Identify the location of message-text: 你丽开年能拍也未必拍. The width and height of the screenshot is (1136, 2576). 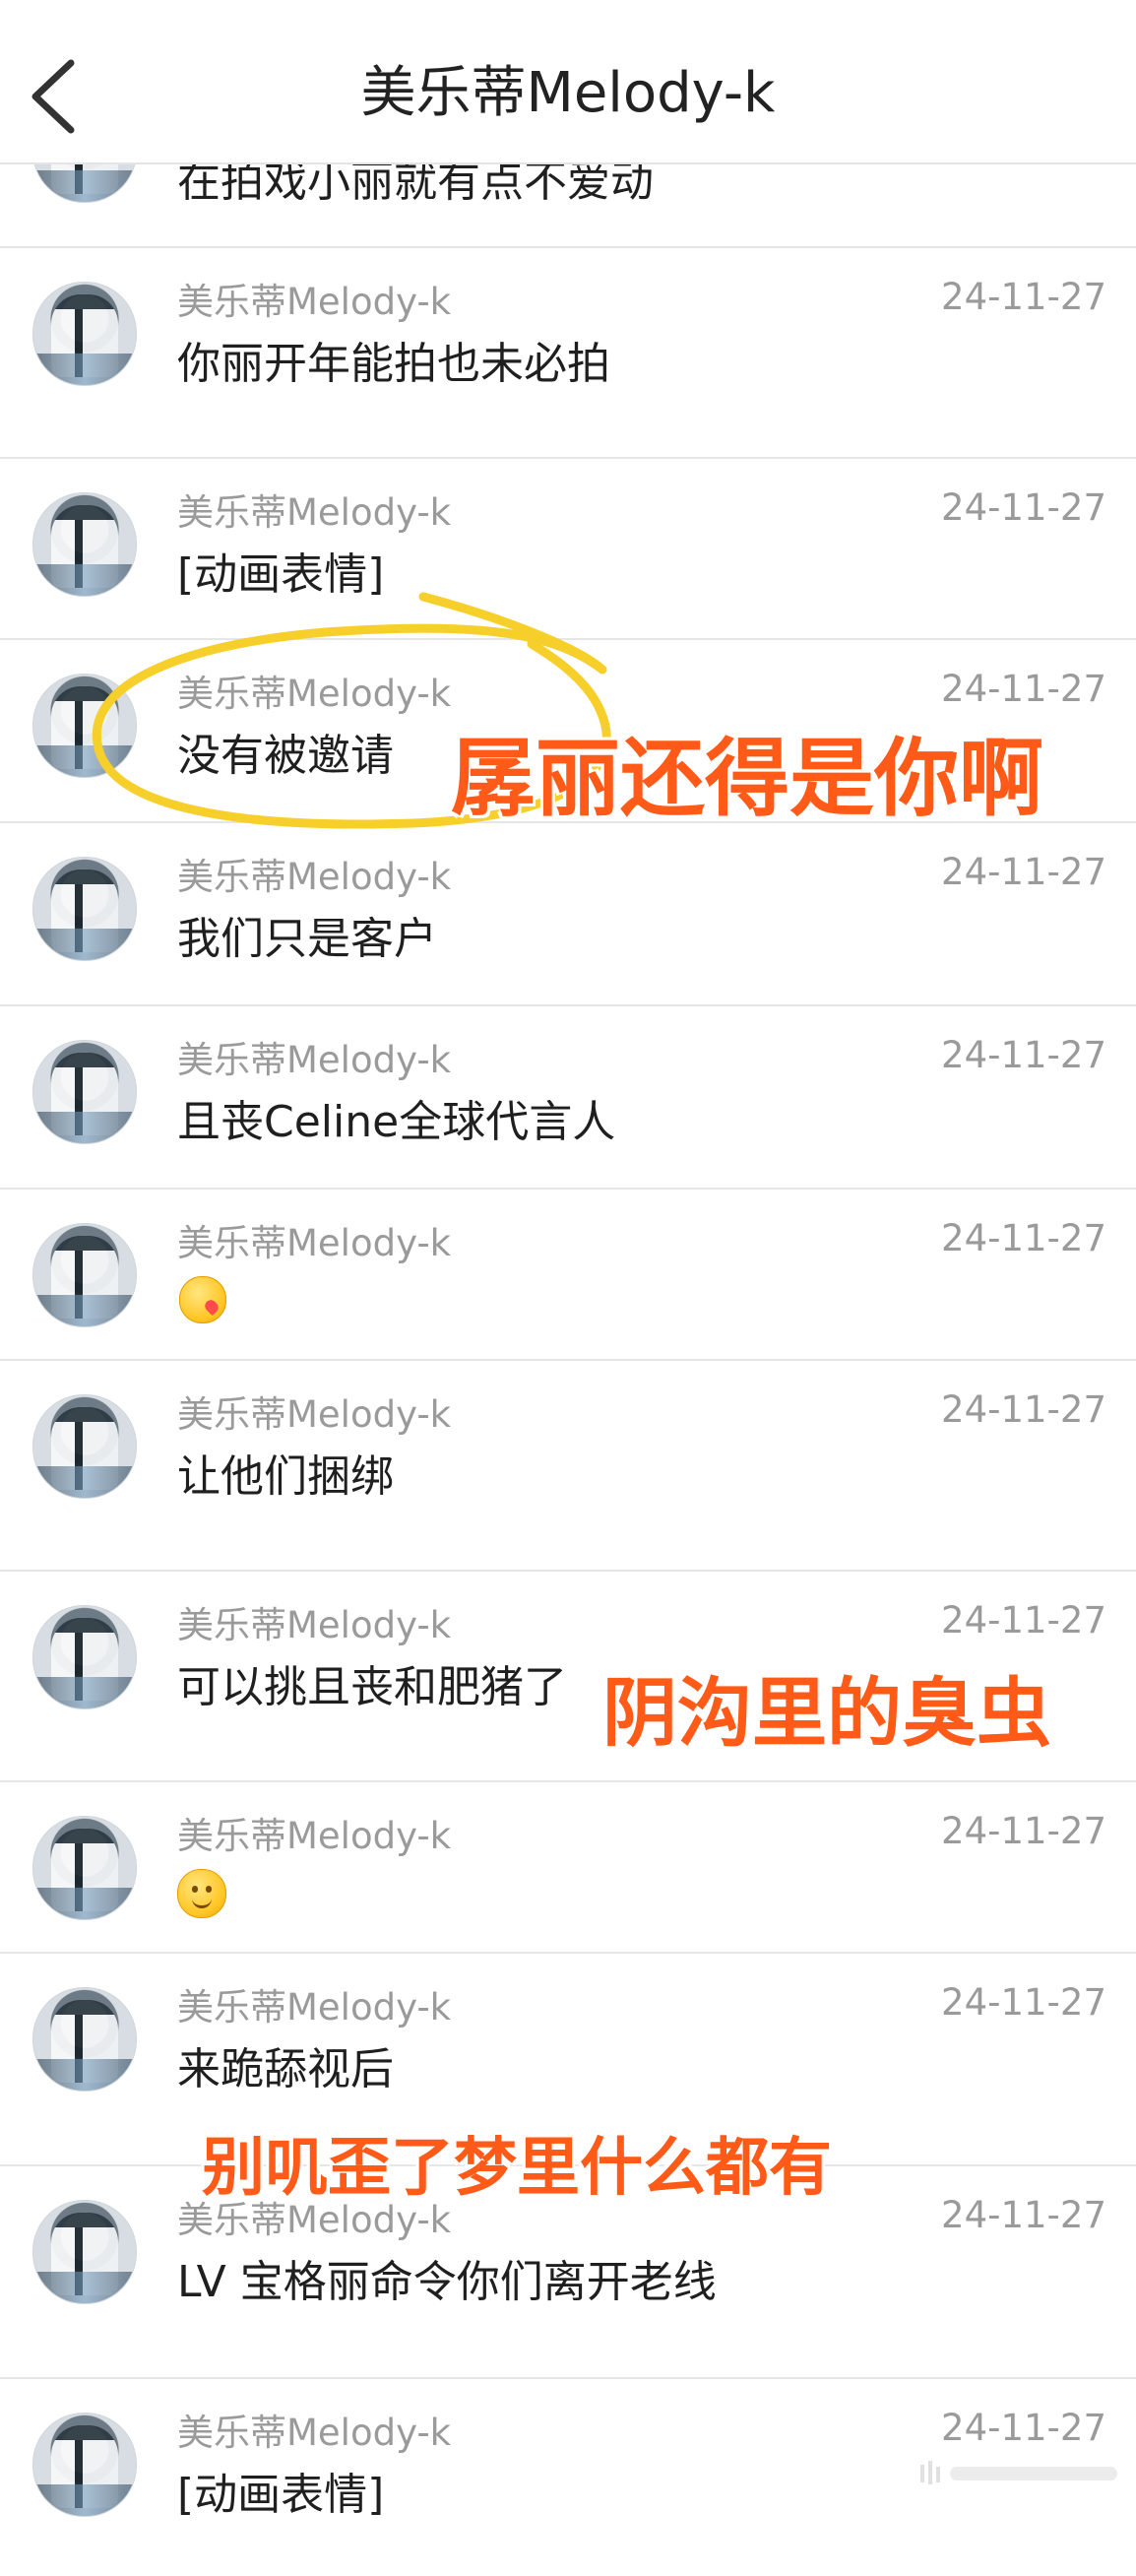
(394, 364).